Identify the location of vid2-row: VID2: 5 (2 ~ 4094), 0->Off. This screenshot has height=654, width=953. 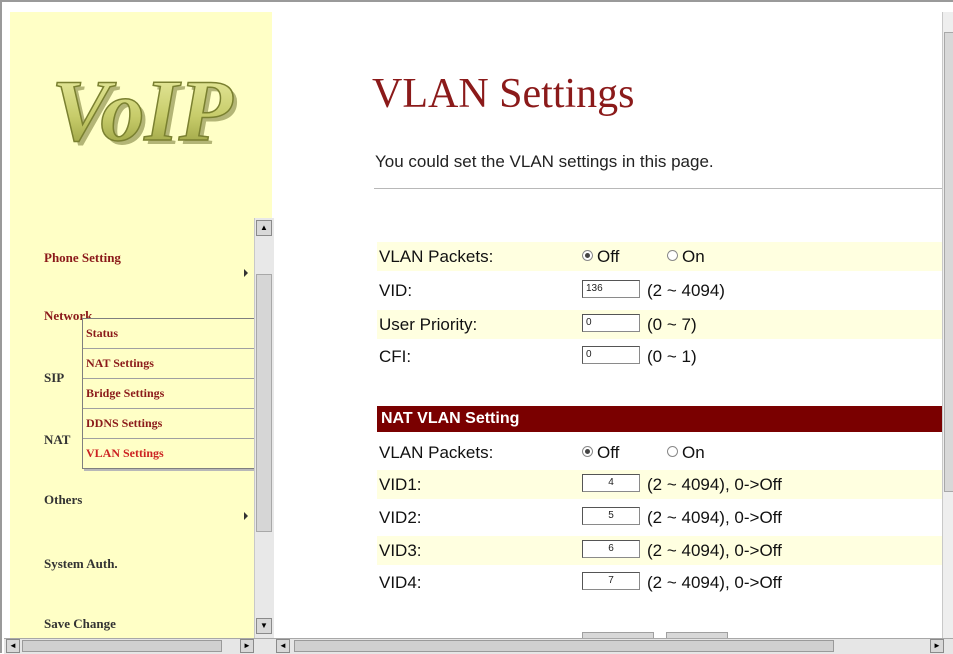
(659, 517).